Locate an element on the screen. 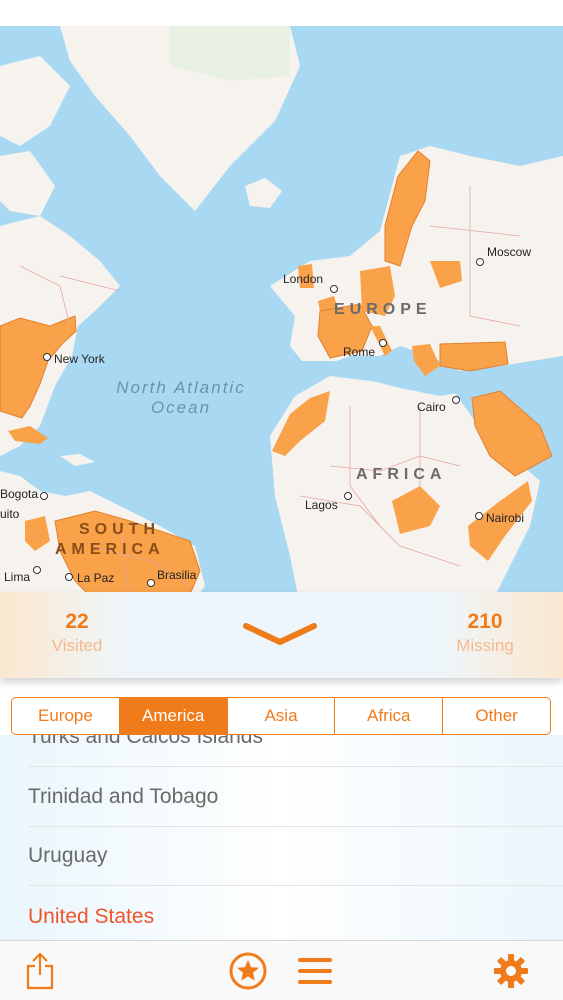 The image size is (563, 1000). map-label-london: London is located at coordinates (303, 279).